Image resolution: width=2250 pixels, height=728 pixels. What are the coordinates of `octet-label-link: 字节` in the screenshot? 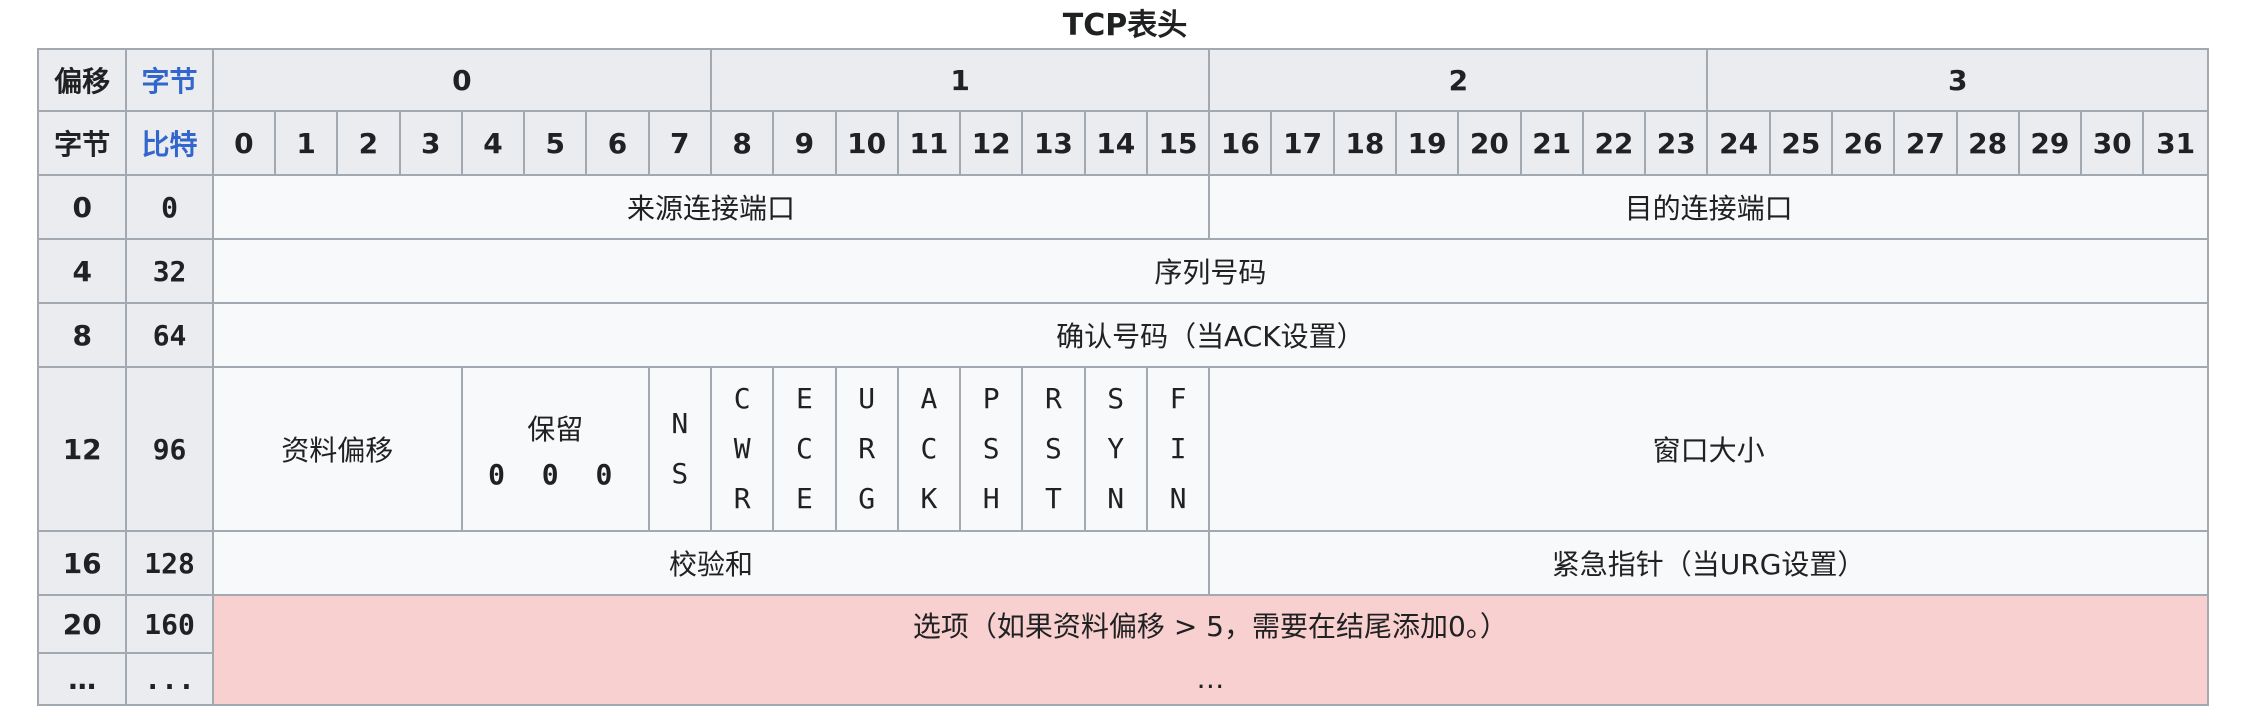 It's located at (169, 80).